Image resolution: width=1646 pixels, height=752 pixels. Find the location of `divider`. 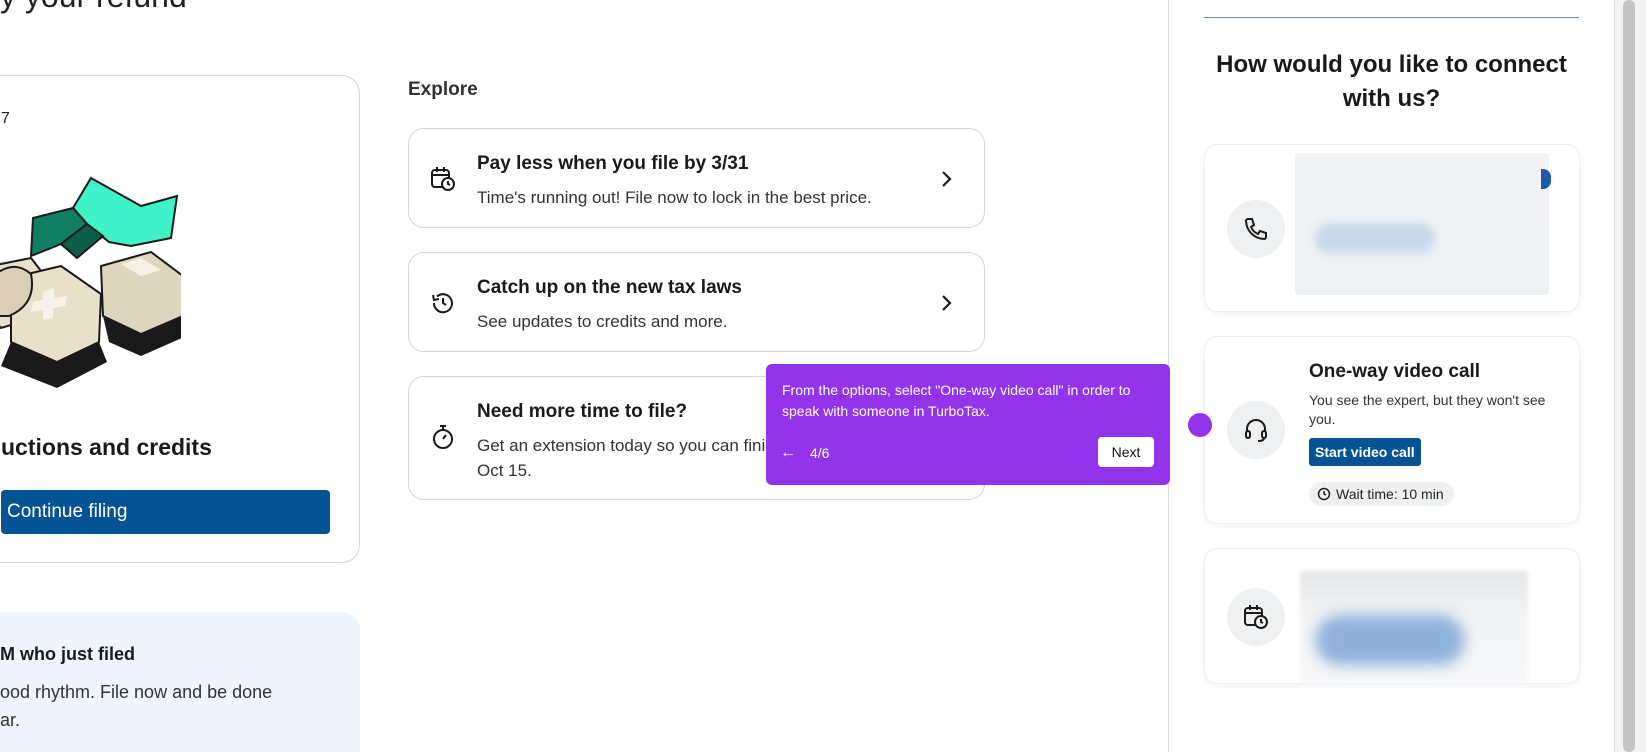

divider is located at coordinates (1391, 17).